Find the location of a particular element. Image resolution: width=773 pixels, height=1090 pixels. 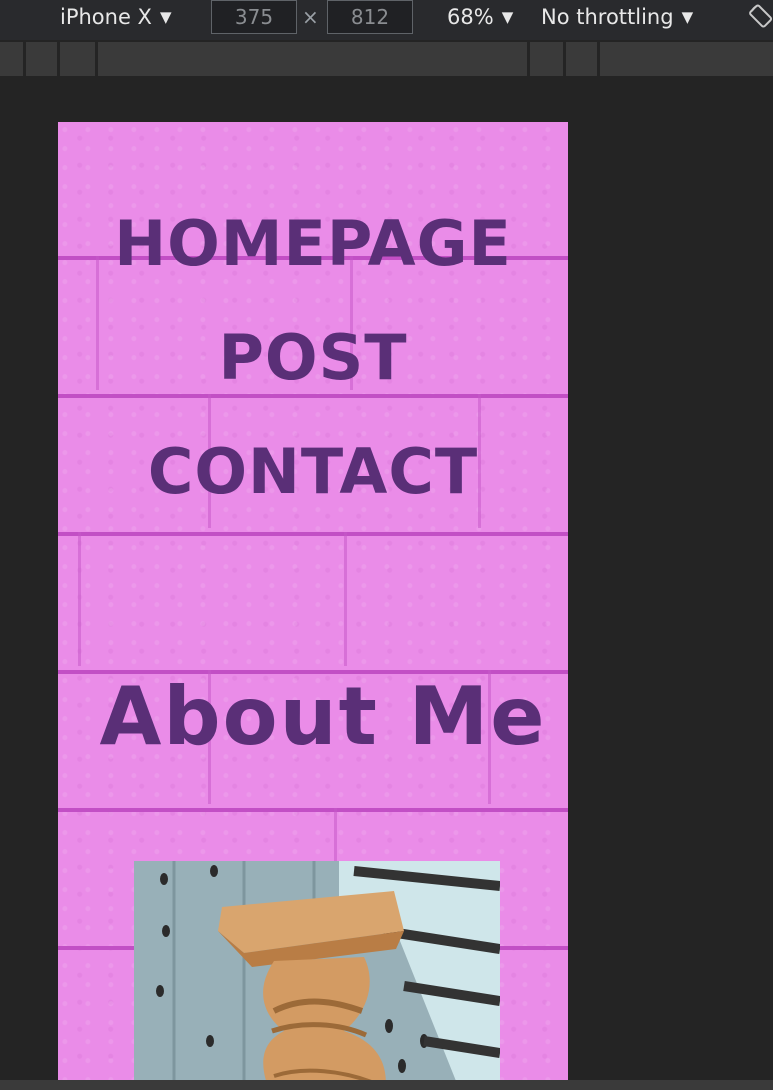

nav-contact: CONTACT is located at coordinates (313, 472).